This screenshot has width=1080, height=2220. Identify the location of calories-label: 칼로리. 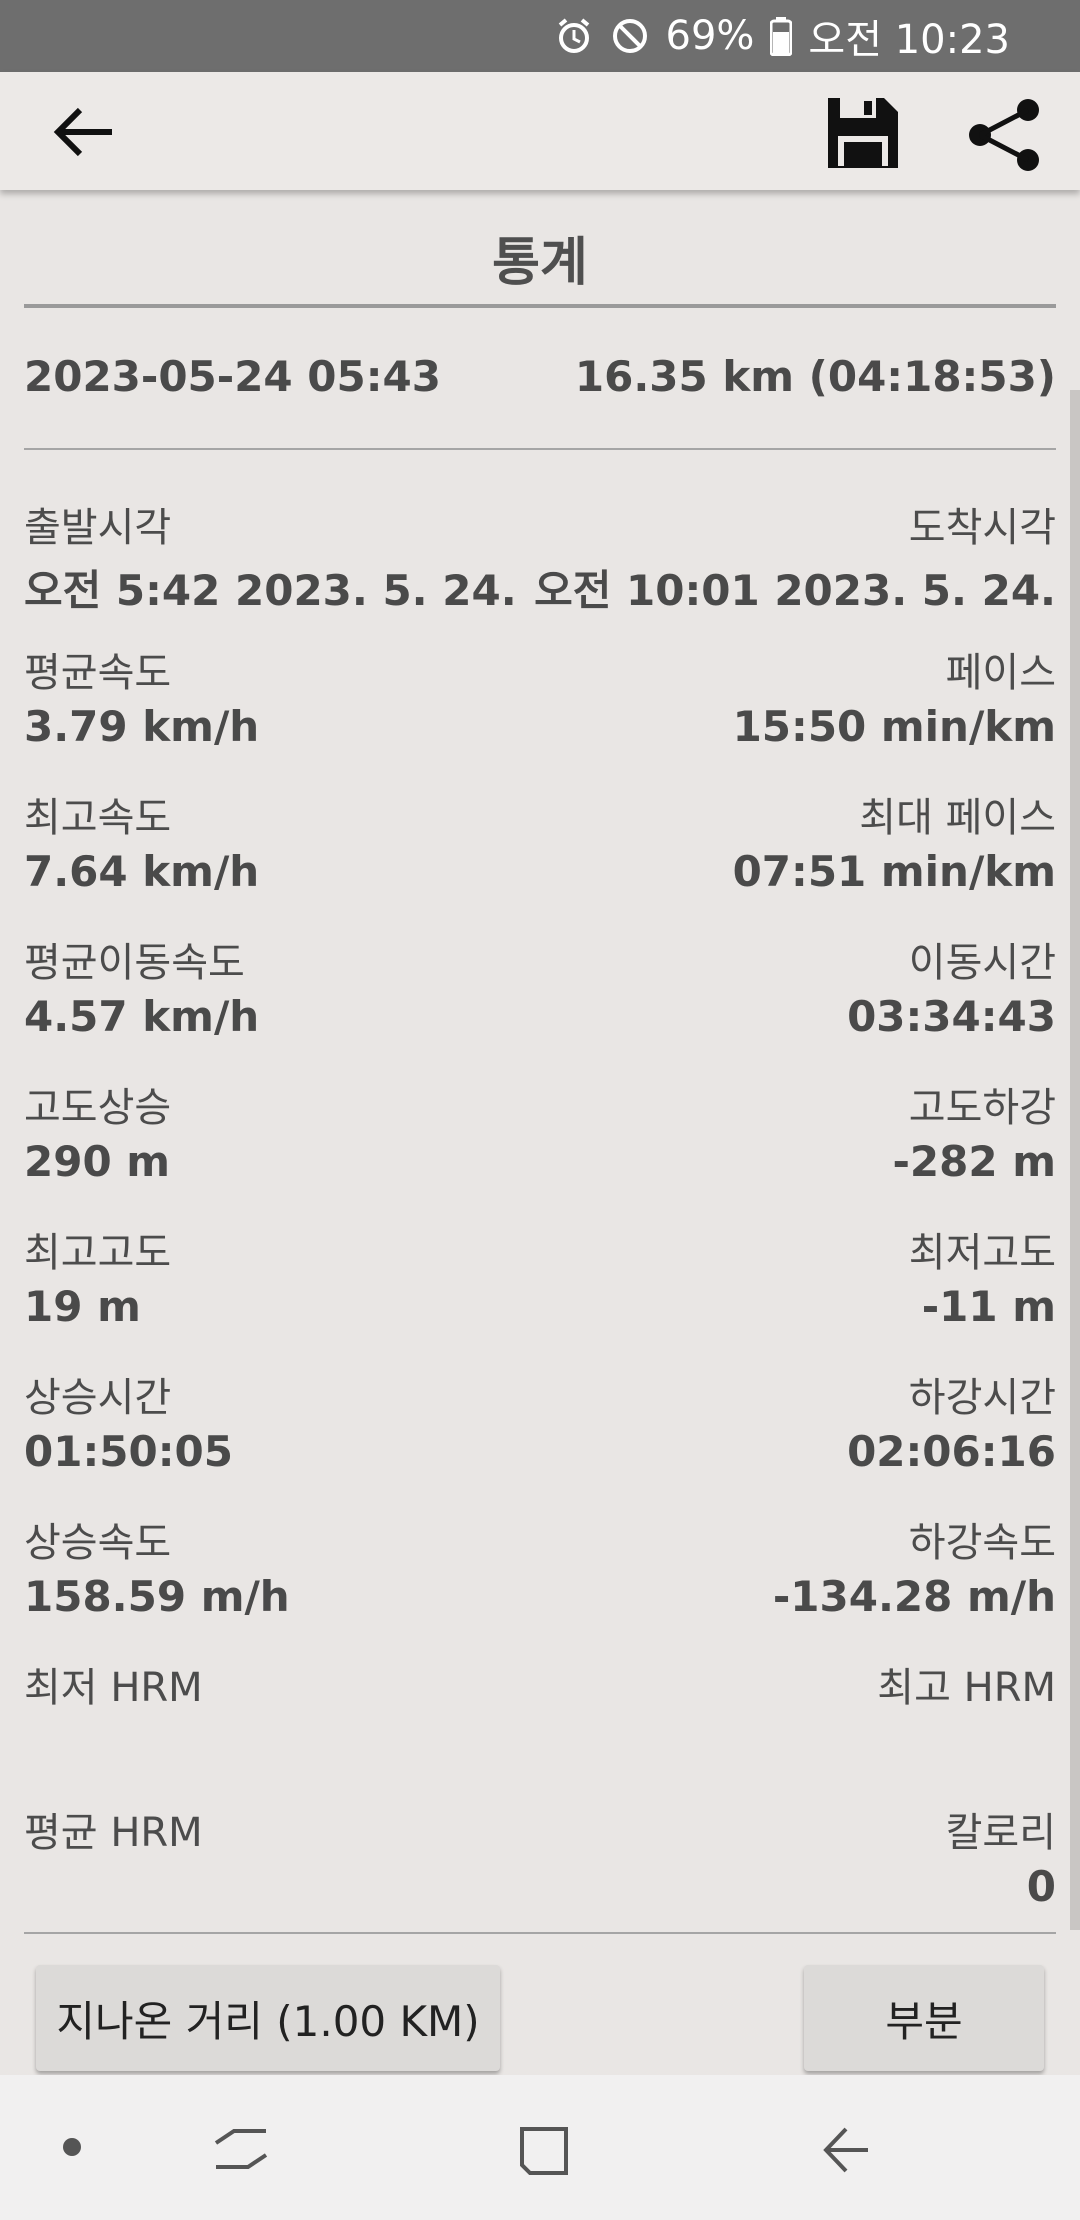
(1000, 1833).